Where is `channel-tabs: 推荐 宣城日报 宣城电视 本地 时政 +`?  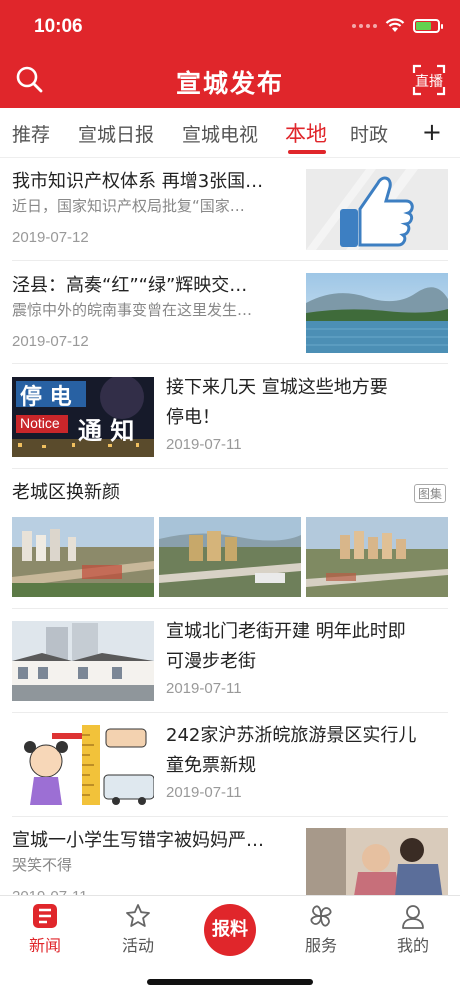
channel-tabs: 推荐 宣城日报 宣城电视 本地 时政 + is located at coordinates (230, 133).